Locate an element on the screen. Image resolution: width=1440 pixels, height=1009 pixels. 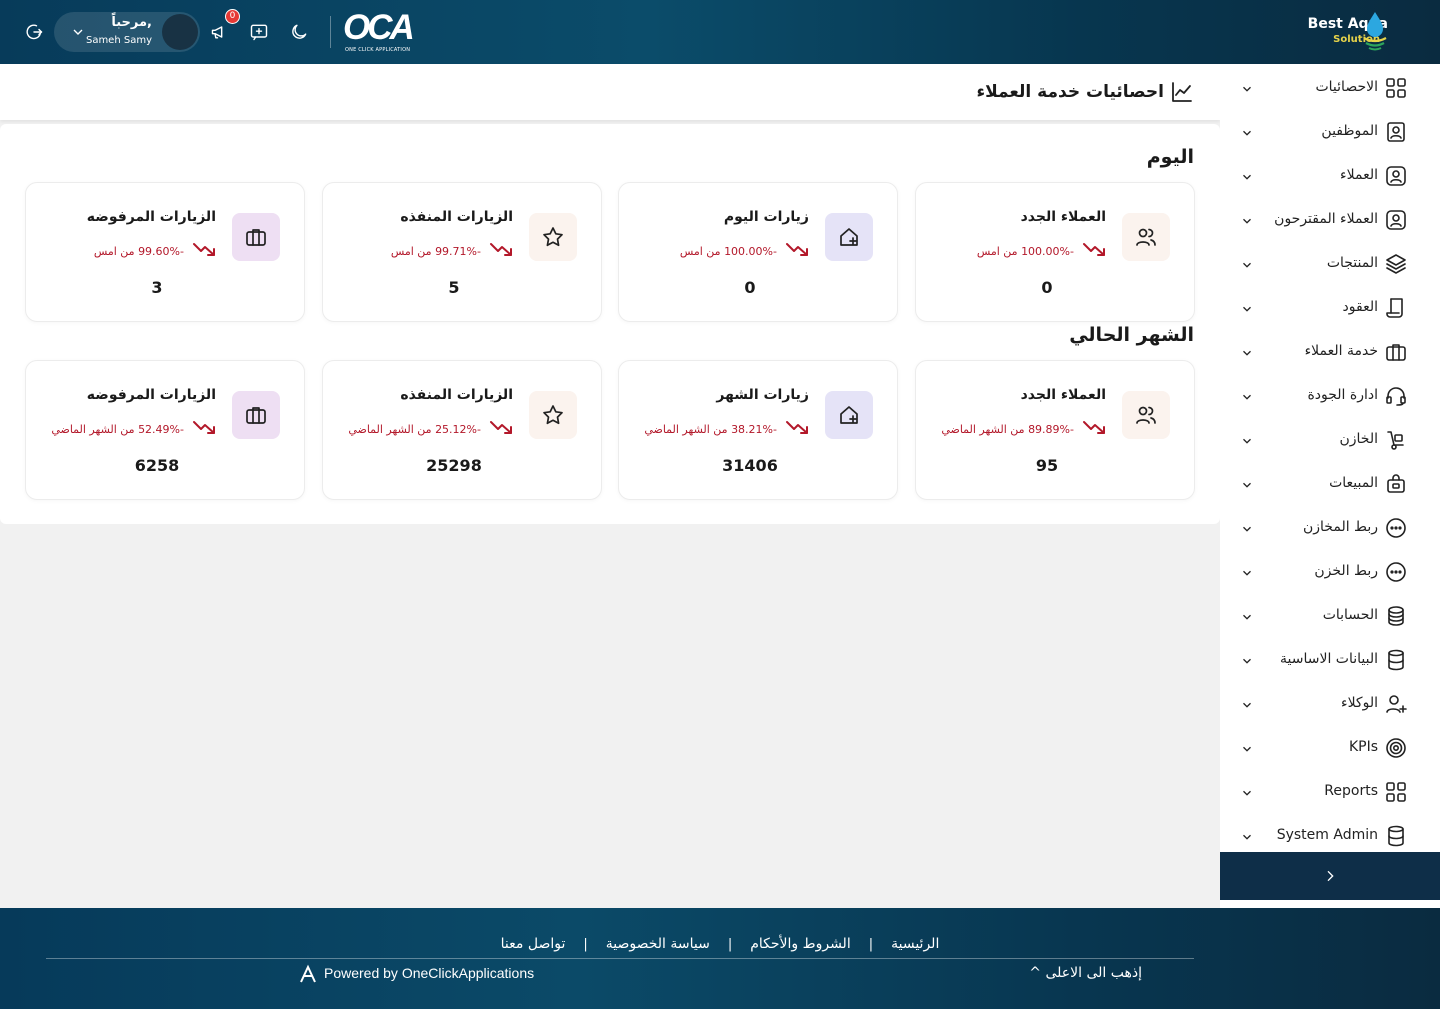
sidebar-item: ربط الخزن is located at coordinates (1330, 571).